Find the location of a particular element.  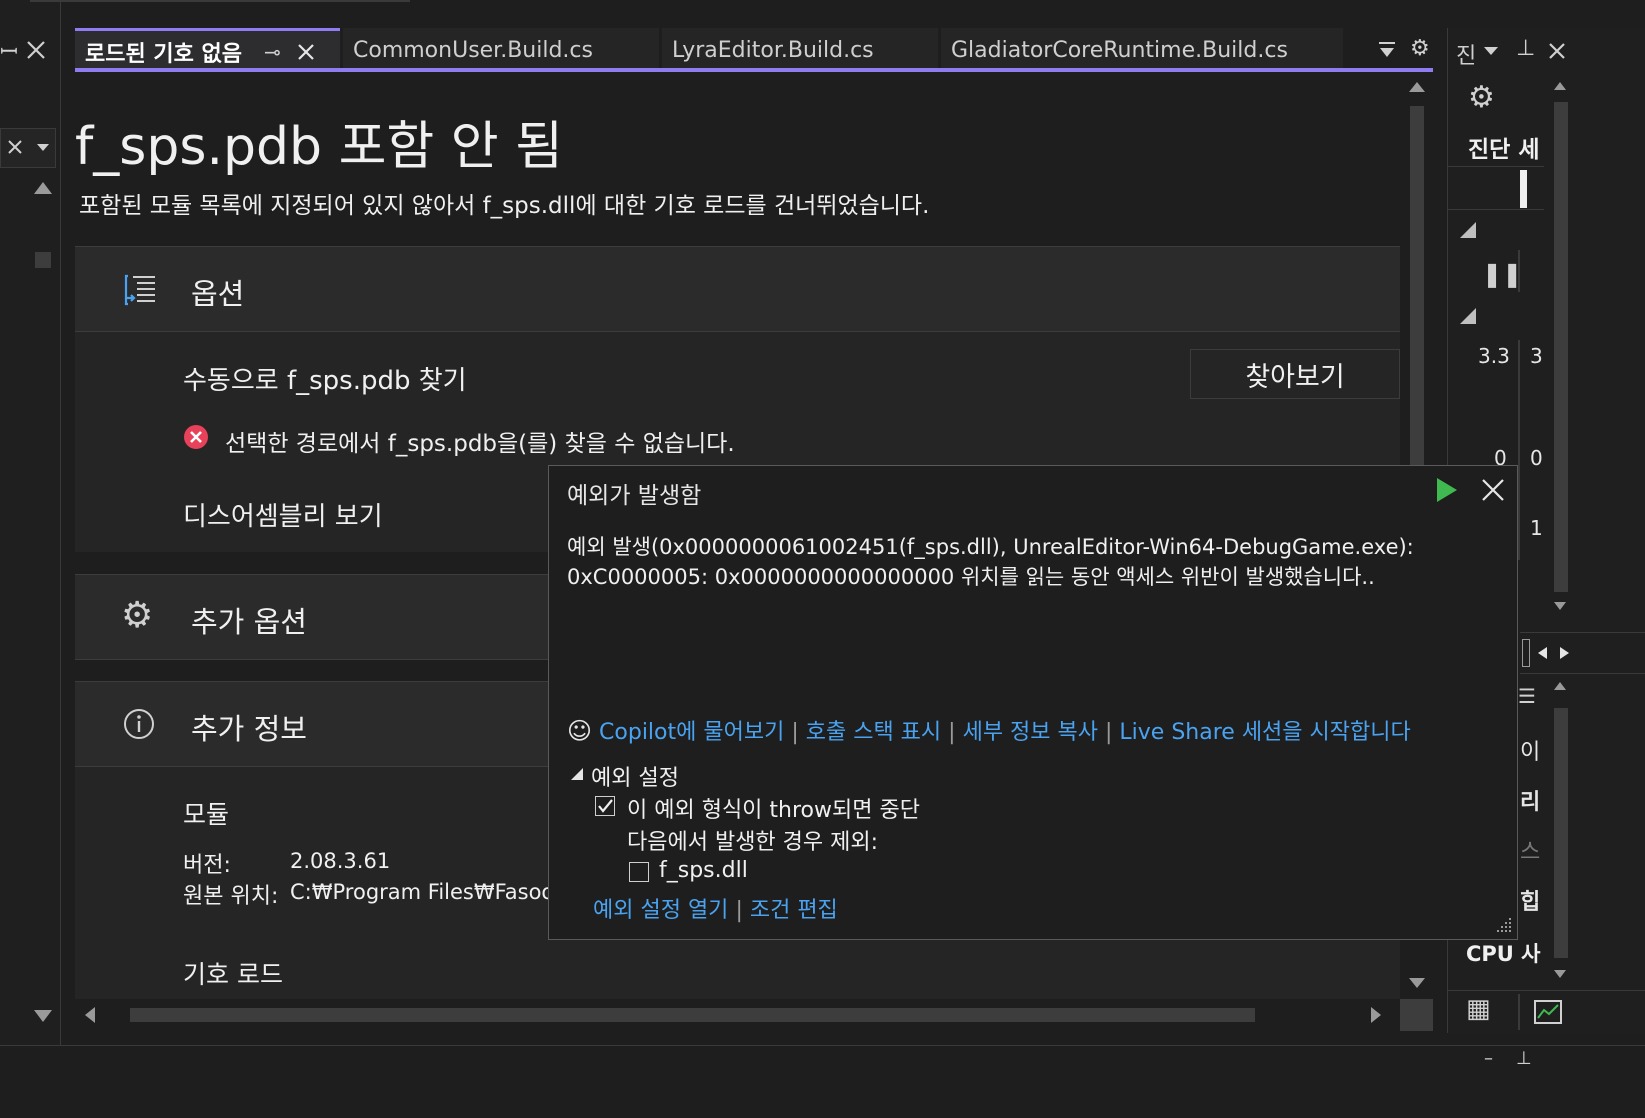

tab-lyraeditor-build: LyraEditor.Build.cs is located at coordinates (800, 50).